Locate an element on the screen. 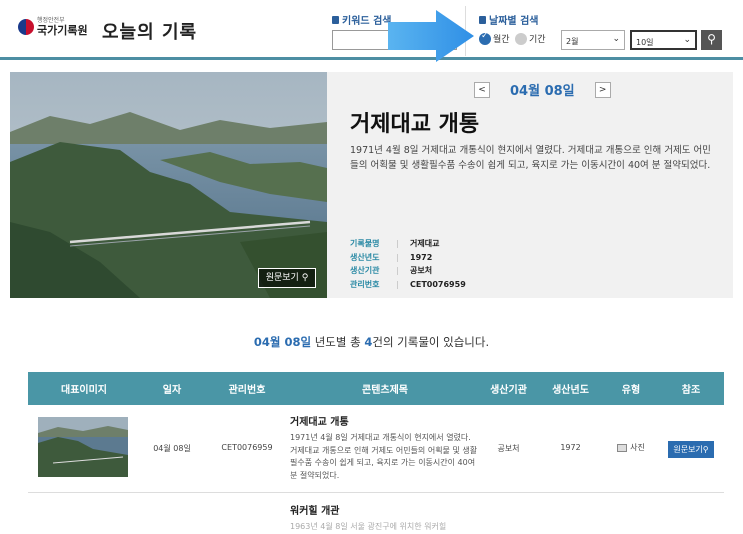 The image size is (743, 534). record-title: 거제대교 개통 is located at coordinates (415, 124).